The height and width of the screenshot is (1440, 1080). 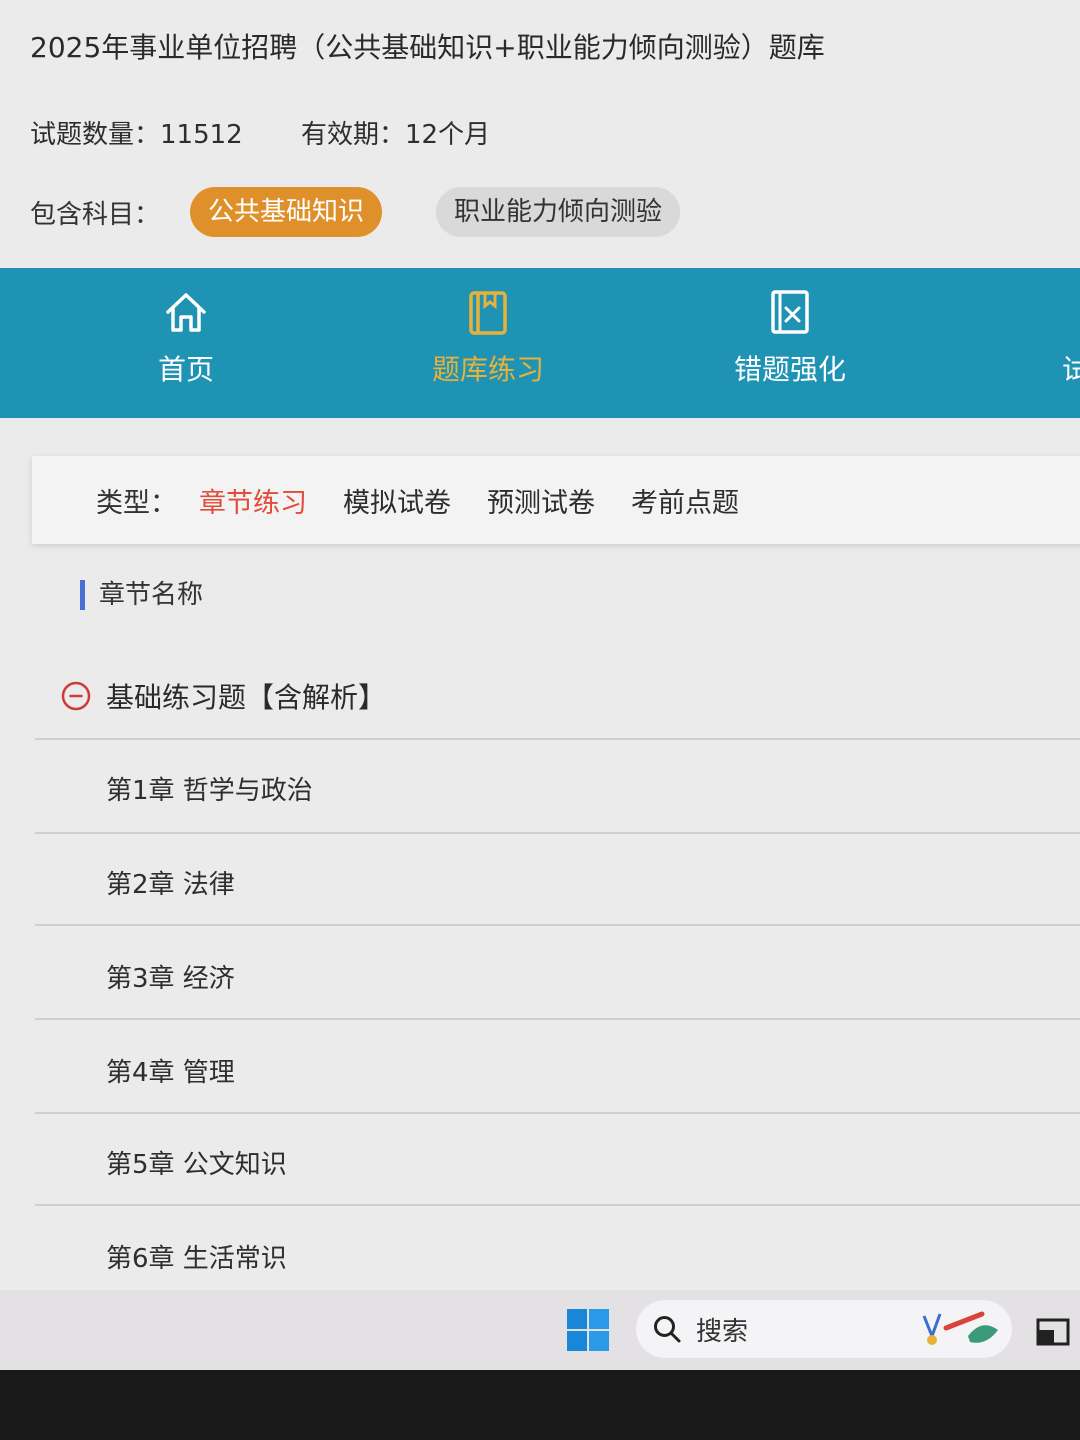 What do you see at coordinates (488, 337) in the screenshot?
I see `nav-item-question-bank: 题库练习` at bounding box center [488, 337].